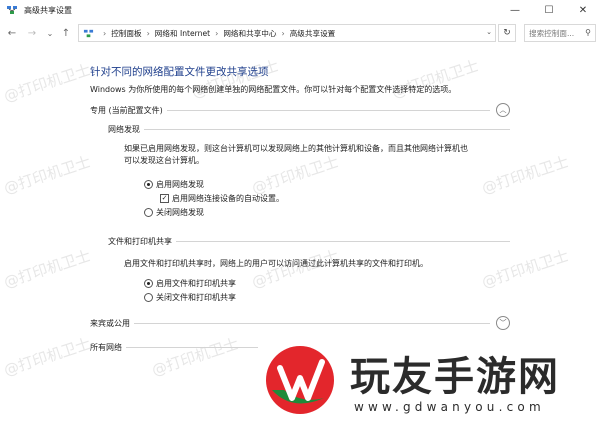 Image resolution: width=600 pixels, height=423 pixels. Describe the element at coordinates (182, 33) in the screenshot. I see `breadcrumb-network-internet: 网络和 Internet` at that location.